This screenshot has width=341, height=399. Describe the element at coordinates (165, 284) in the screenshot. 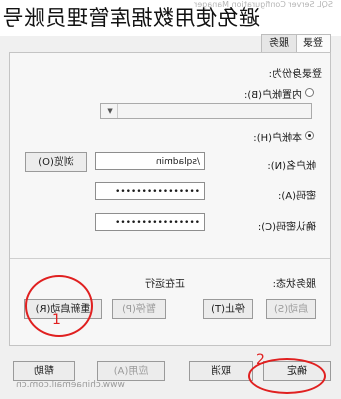

I see `service-status-value: 正在运行` at that location.